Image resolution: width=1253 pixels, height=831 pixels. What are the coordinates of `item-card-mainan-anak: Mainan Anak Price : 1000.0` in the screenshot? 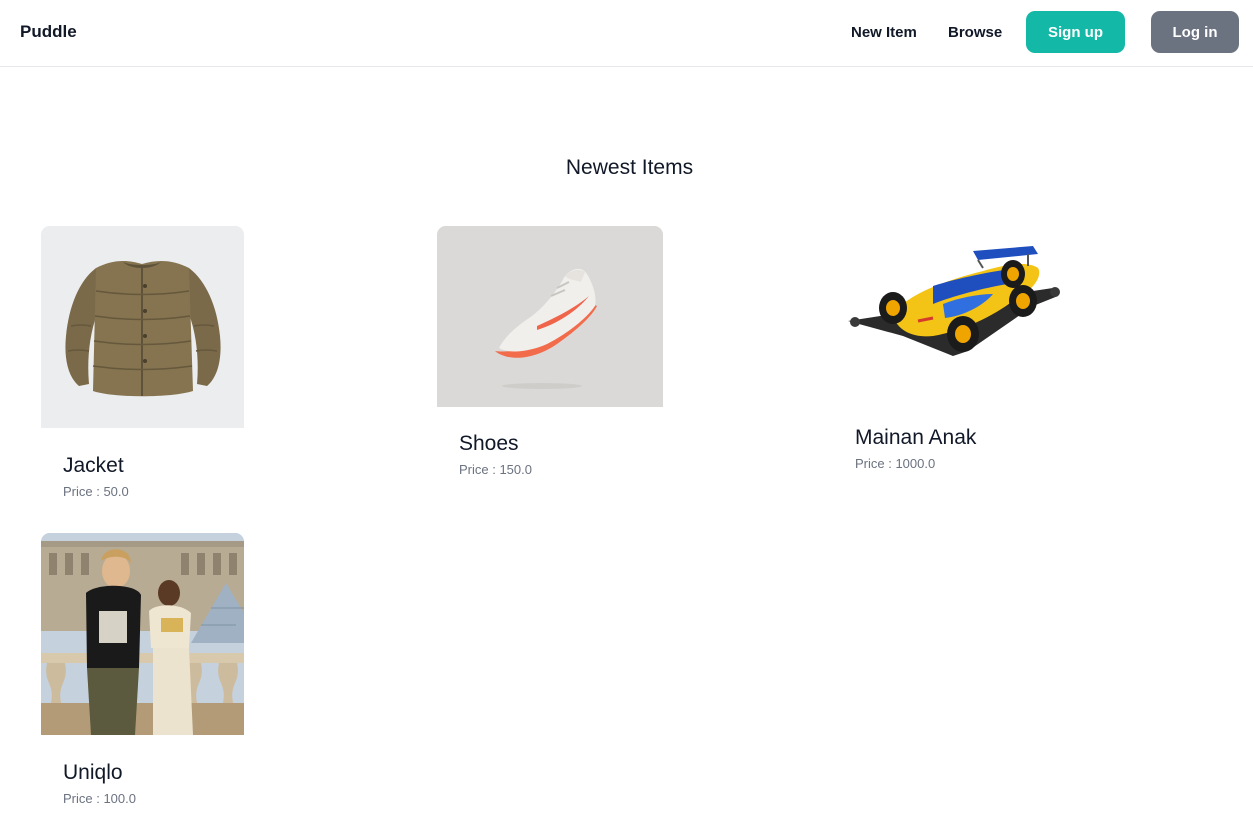 It's located at (953, 351).